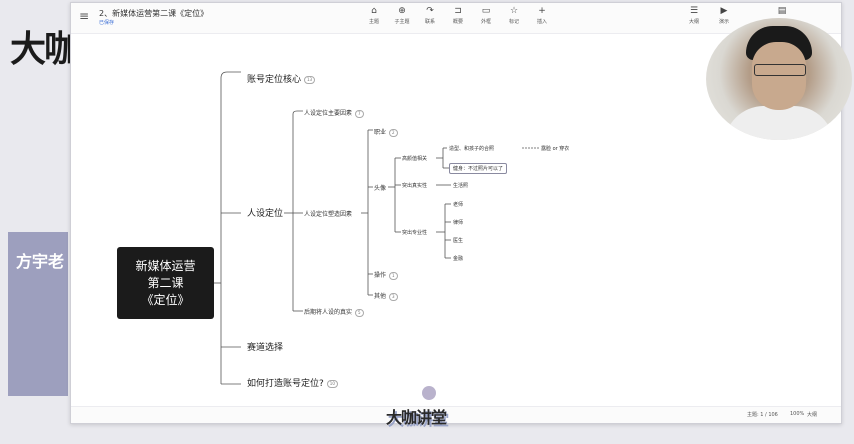  What do you see at coordinates (416, 417) in the screenshot?
I see `watermark-text: 大咖讲堂` at bounding box center [416, 417].